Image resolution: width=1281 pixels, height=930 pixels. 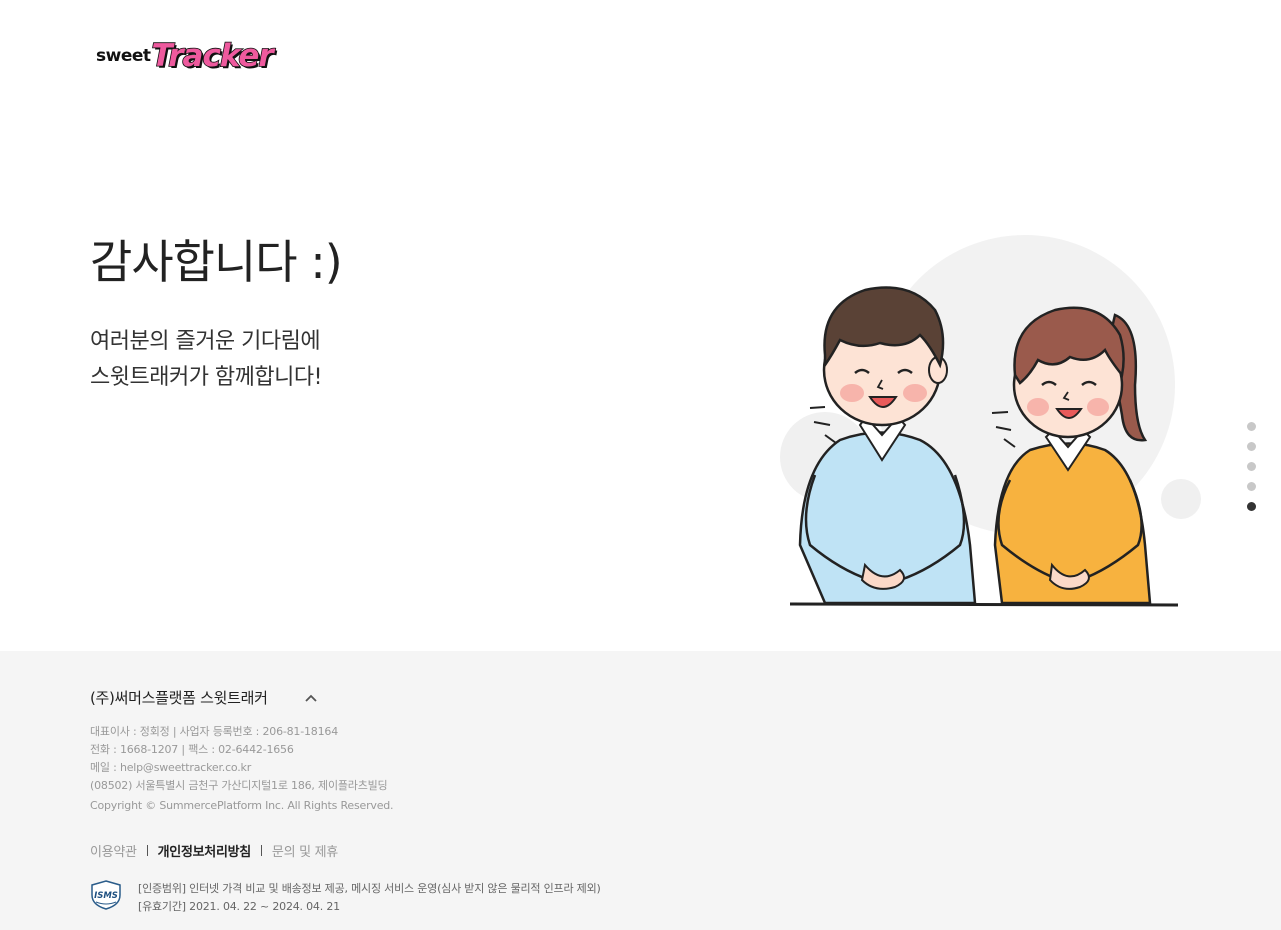 I want to click on privacy-policy-link: 개인정보처리방침, so click(x=205, y=850).